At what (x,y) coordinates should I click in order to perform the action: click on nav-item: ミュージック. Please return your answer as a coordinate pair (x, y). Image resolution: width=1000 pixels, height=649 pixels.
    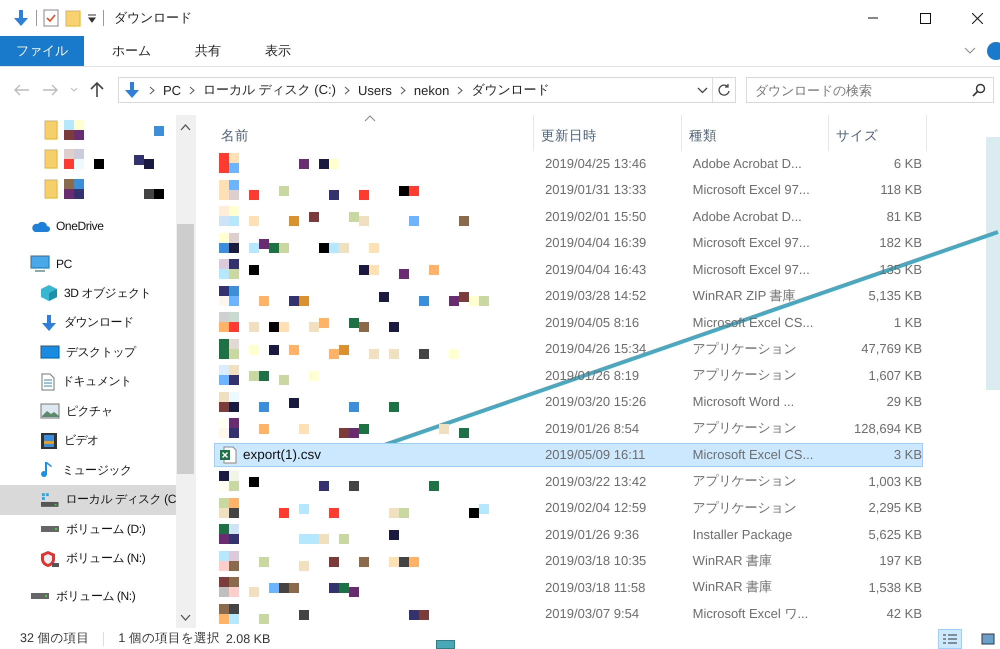
    Looking at the image, I should click on (88, 470).